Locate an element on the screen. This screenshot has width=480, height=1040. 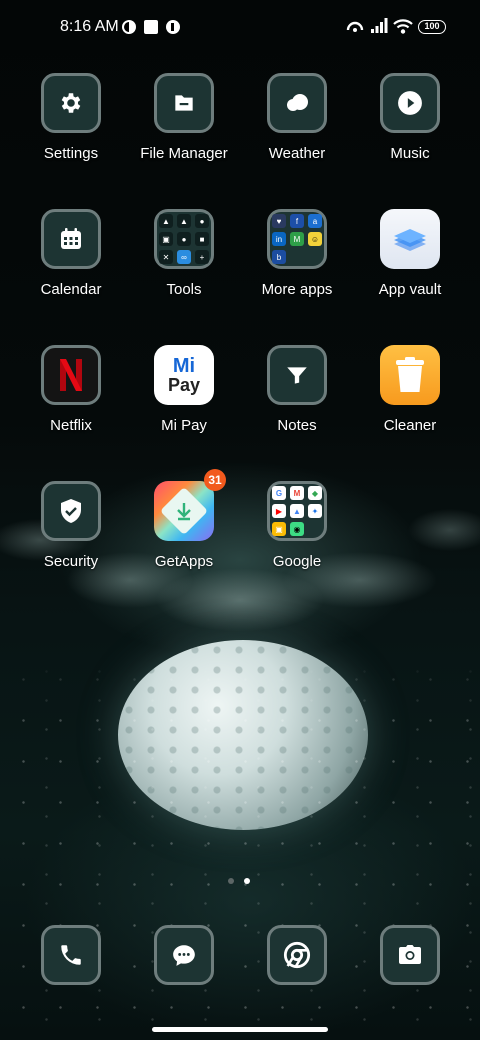
app-app-vault: App vault is located at coordinates (410, 253).